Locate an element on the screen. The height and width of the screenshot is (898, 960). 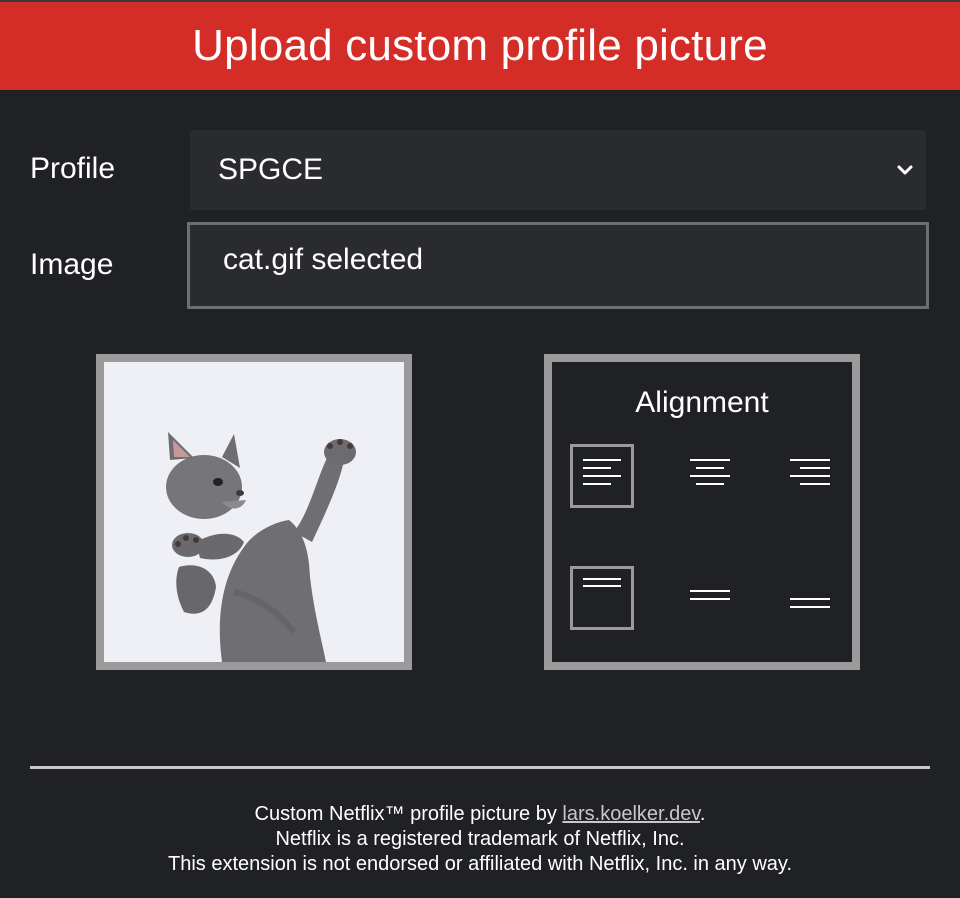
header-bar: Upload custom profile picture is located at coordinates (480, 45).